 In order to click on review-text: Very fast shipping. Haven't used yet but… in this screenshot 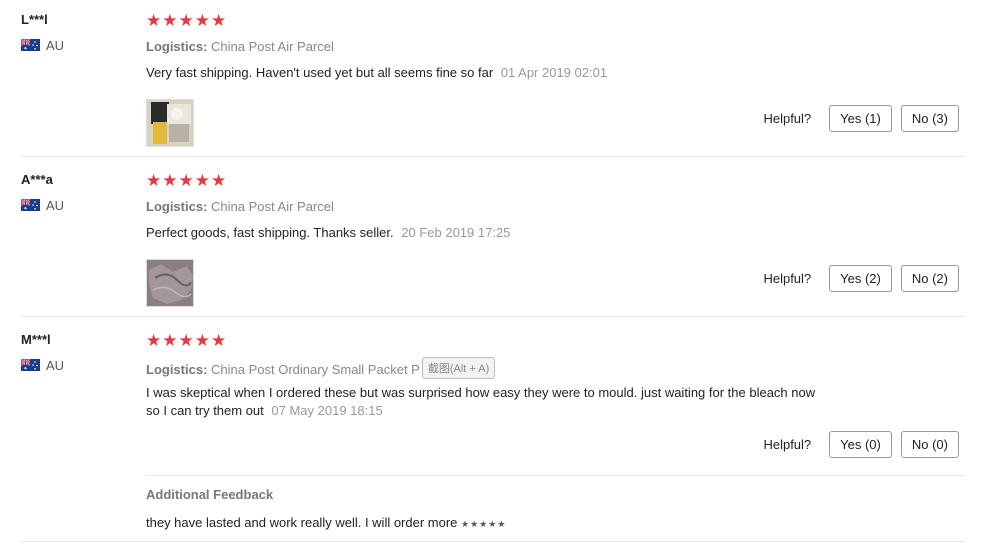, I will do `click(506, 73)`.